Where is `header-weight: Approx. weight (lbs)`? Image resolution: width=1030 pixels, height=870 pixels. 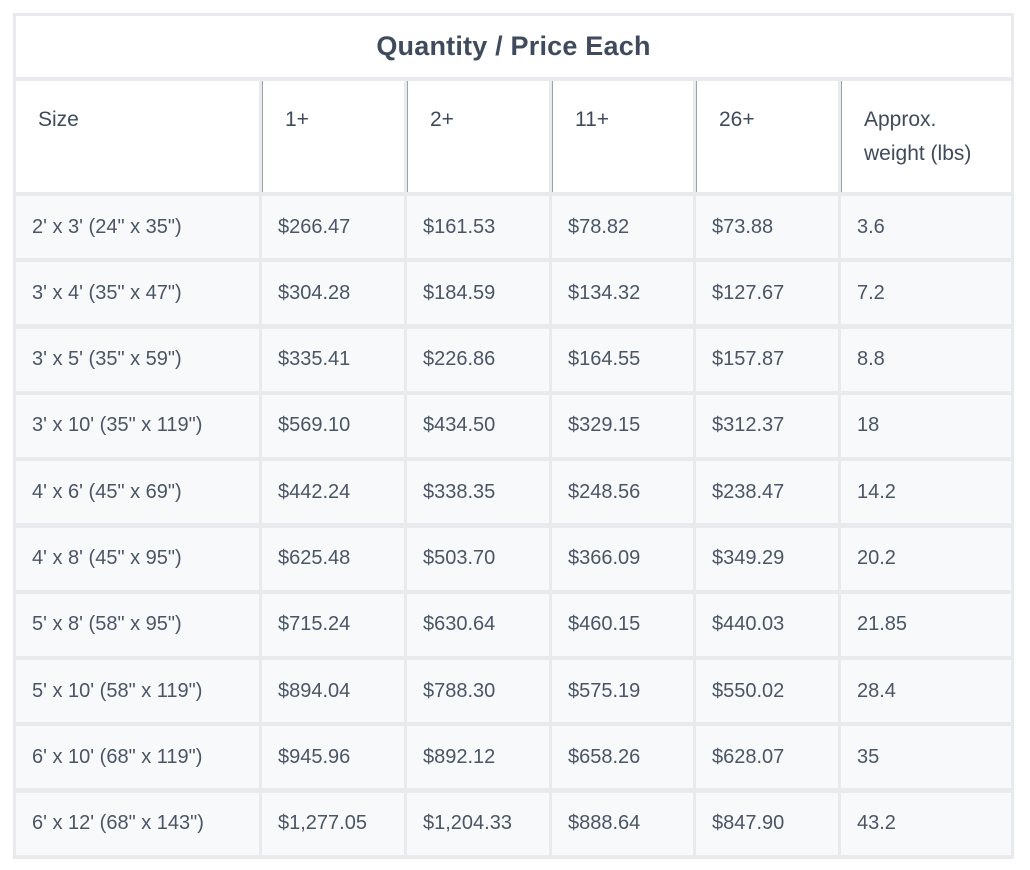
header-weight: Approx. weight (lbs) is located at coordinates (926, 136).